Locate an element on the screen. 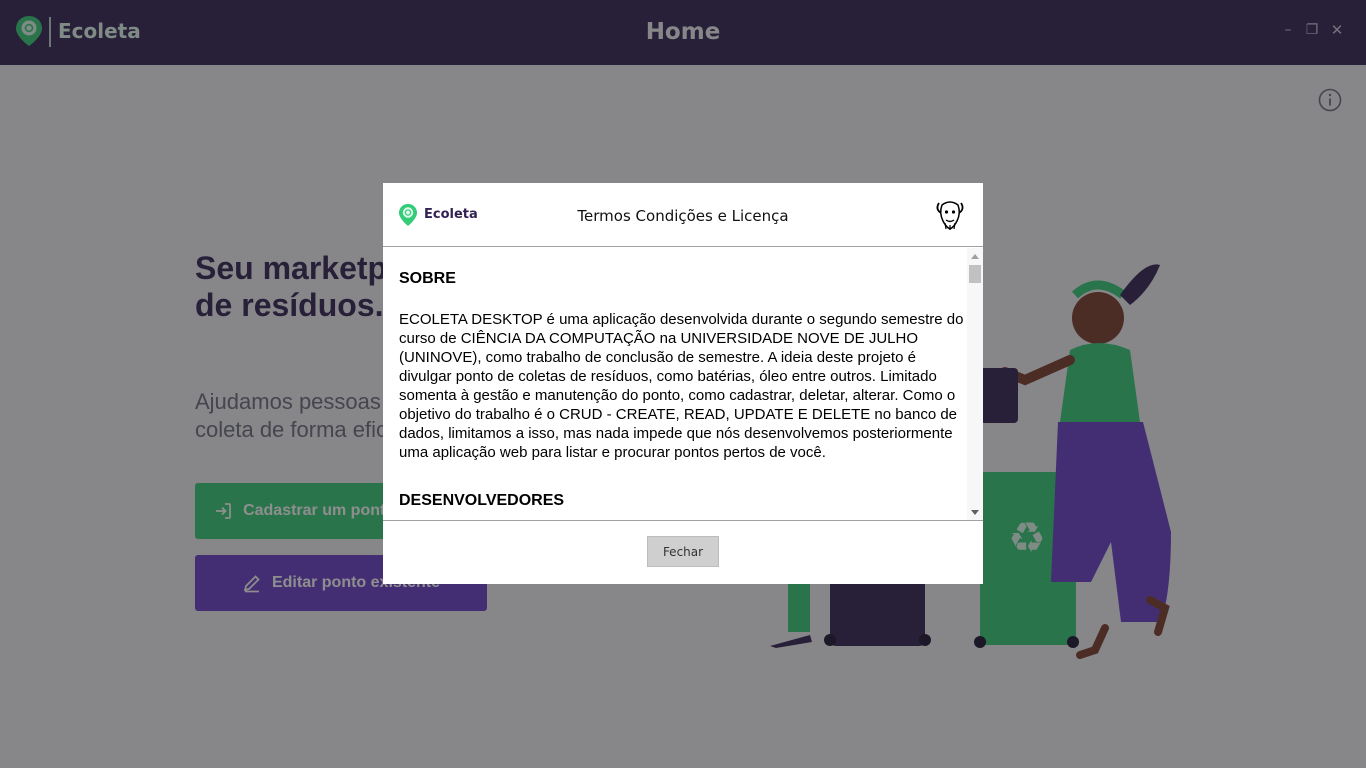  scroll-down-icon is located at coordinates (975, 512).